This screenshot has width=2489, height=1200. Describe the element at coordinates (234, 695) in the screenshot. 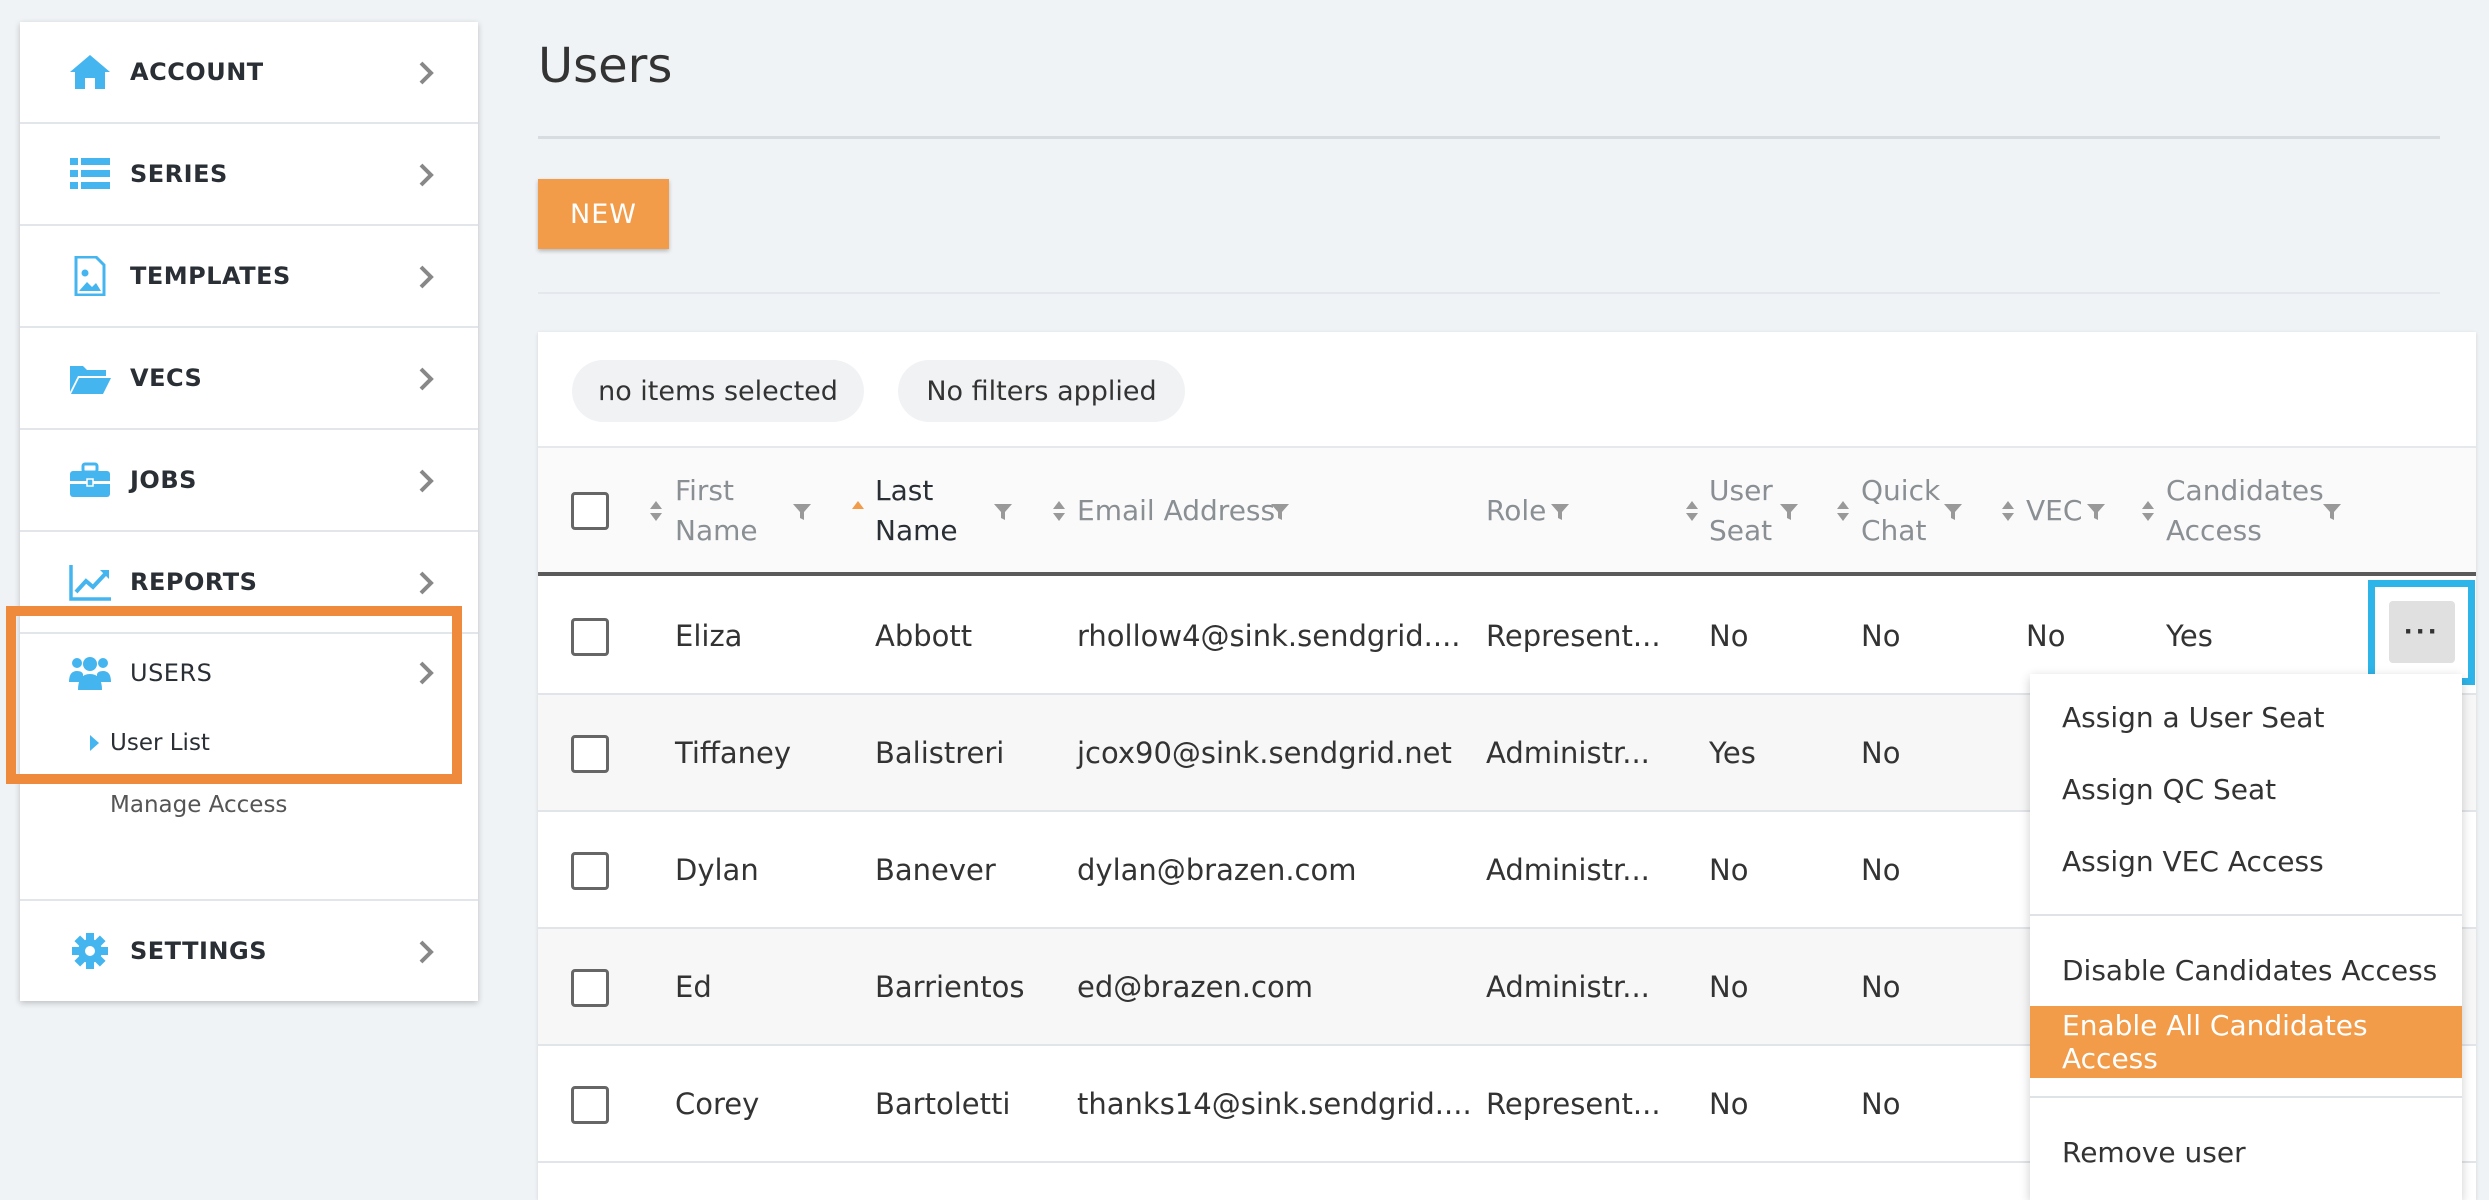

I see `users-highlight-box` at that location.